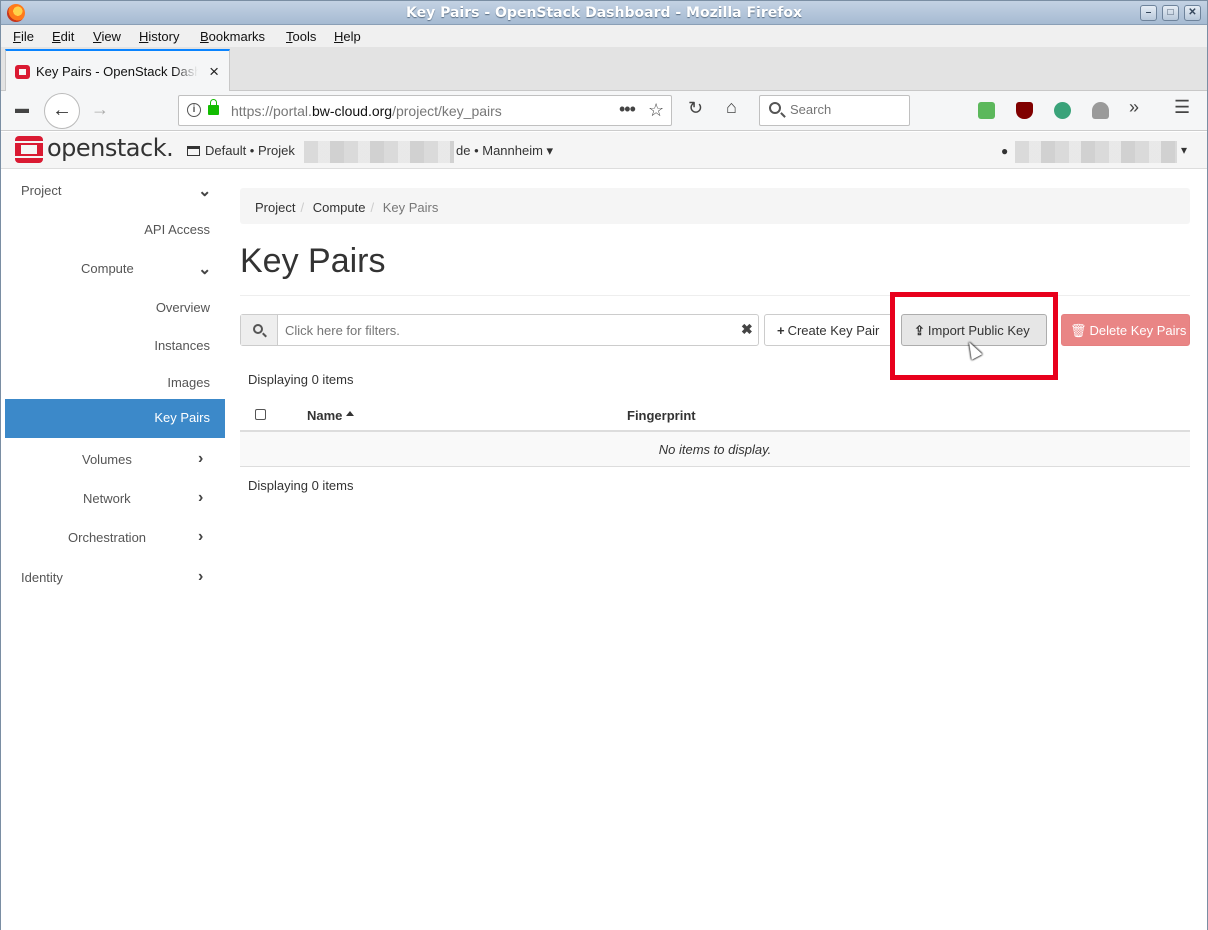  Describe the element at coordinates (627, 109) in the screenshot. I see `page-actions-icon: •••` at that location.